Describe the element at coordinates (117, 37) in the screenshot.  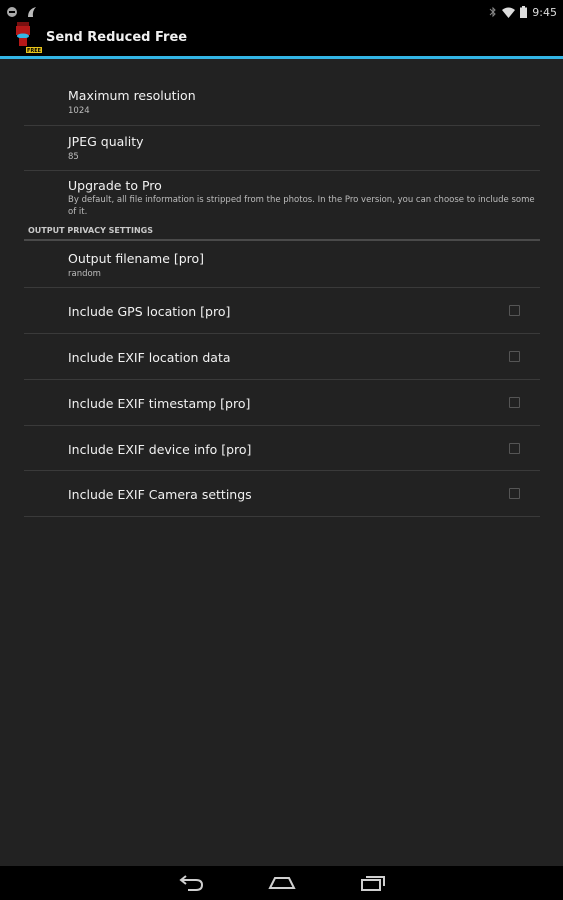
I see `app-title: Send Reduced Free` at that location.